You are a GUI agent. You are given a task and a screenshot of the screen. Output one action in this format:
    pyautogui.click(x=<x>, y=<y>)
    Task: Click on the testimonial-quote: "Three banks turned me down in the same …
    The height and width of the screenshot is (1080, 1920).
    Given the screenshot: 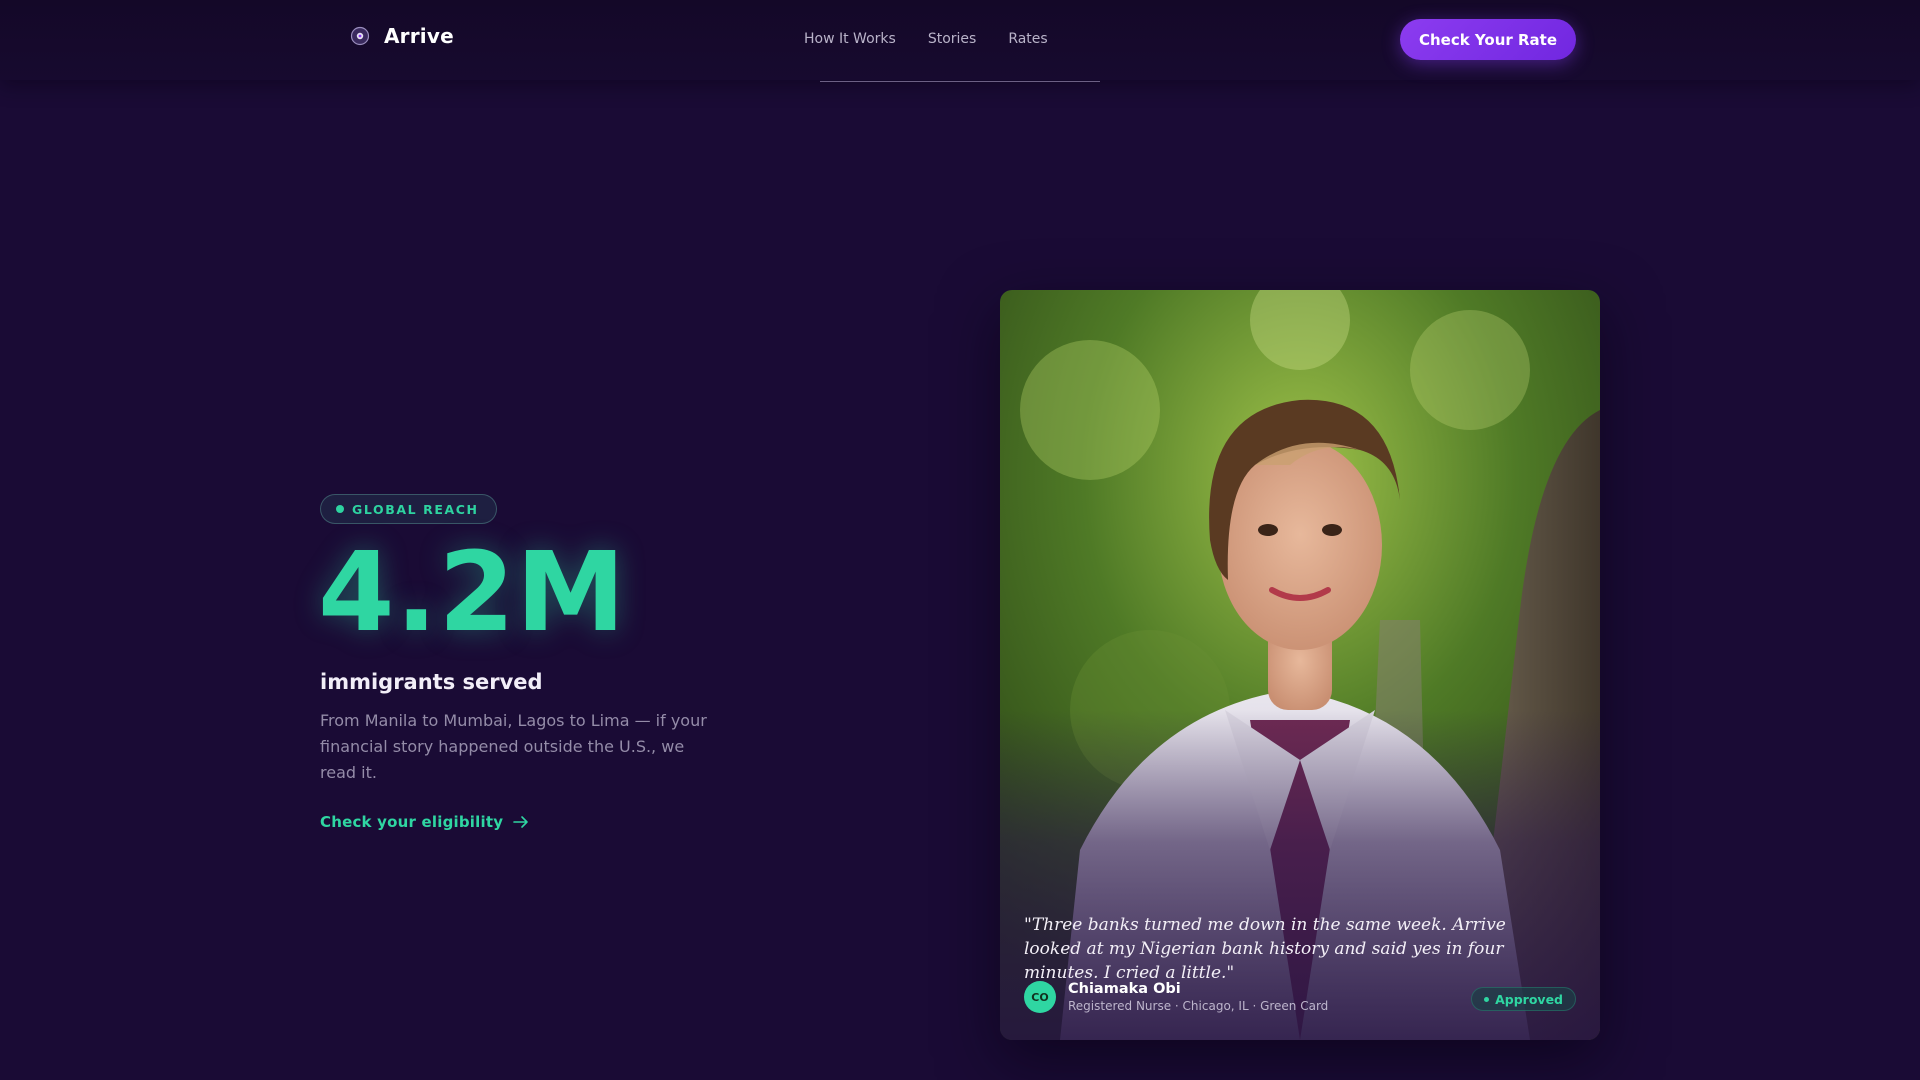 What is the action you would take?
    pyautogui.click(x=1265, y=949)
    